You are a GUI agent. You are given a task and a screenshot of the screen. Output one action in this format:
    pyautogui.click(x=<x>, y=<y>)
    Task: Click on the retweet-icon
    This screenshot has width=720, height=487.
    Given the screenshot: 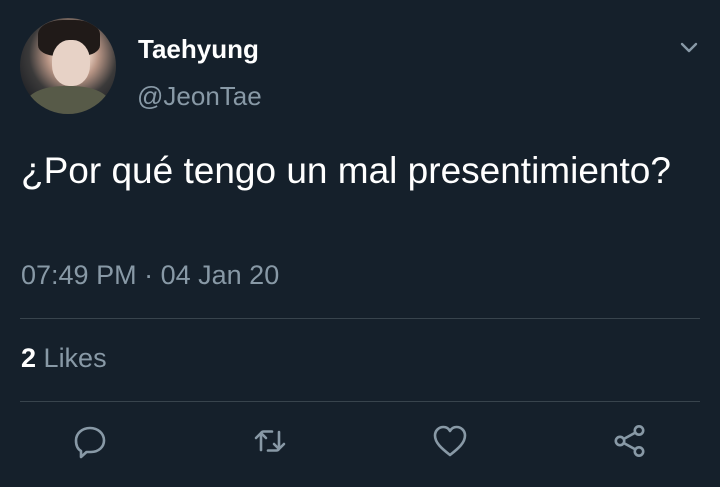 What is the action you would take?
    pyautogui.click(x=270, y=441)
    